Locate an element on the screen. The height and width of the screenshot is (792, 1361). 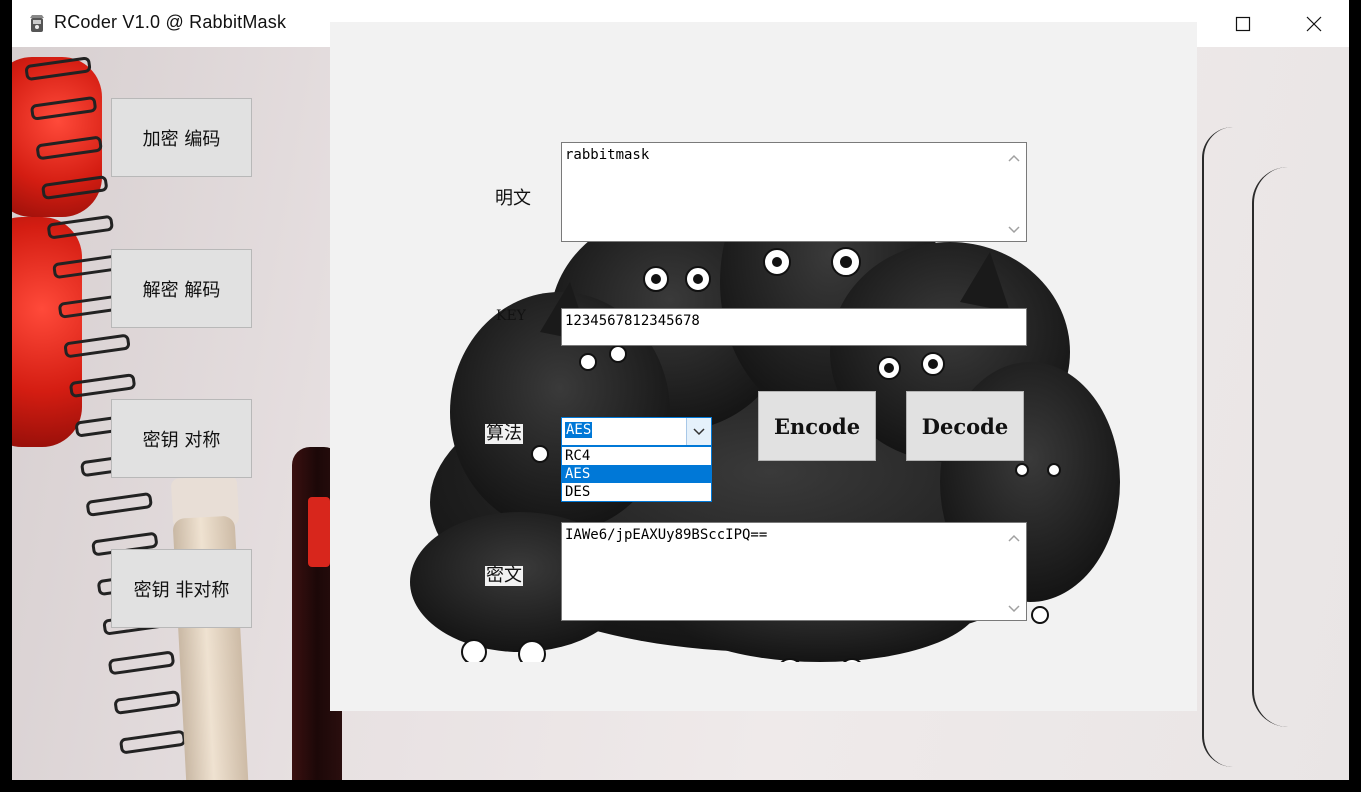
bottle-label-decoration is located at coordinates (319, 532).